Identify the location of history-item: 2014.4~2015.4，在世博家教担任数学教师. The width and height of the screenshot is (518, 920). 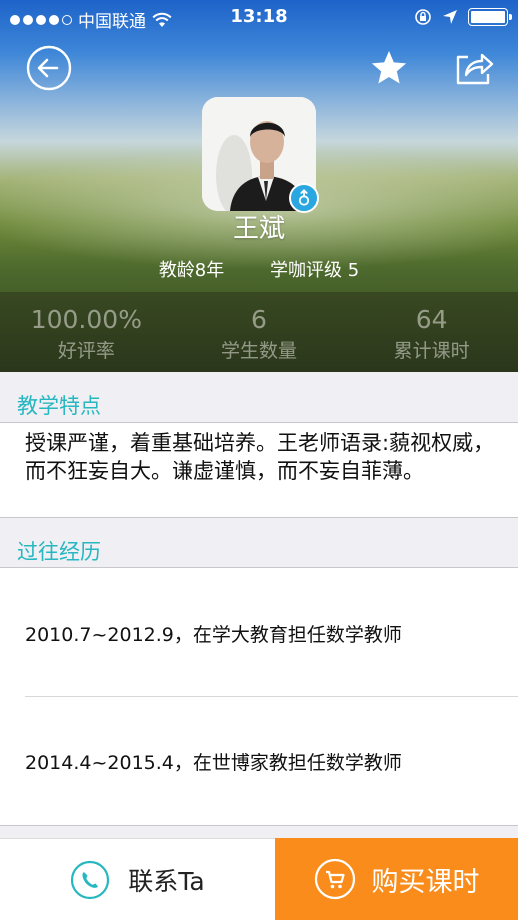
(213, 763).